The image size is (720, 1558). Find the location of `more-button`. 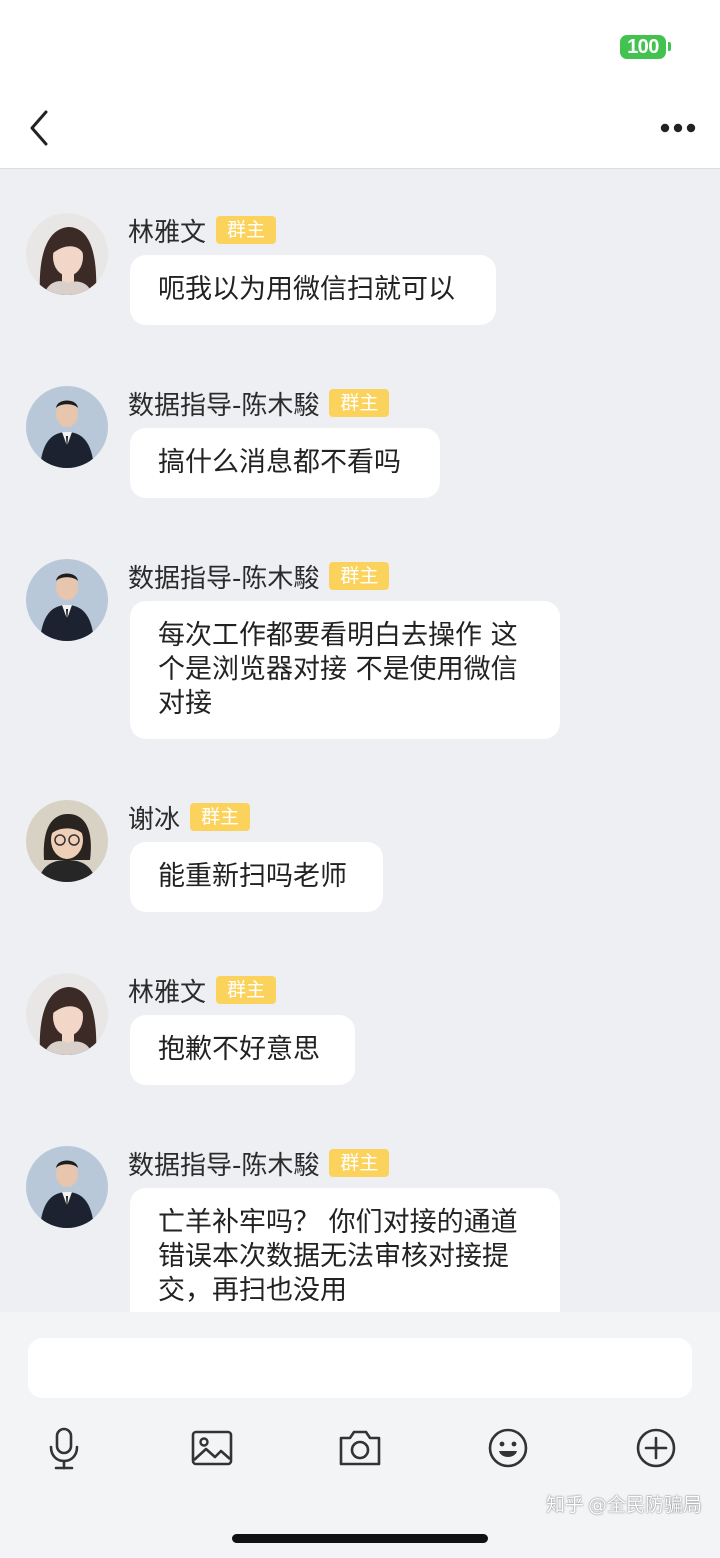

more-button is located at coordinates (678, 128).